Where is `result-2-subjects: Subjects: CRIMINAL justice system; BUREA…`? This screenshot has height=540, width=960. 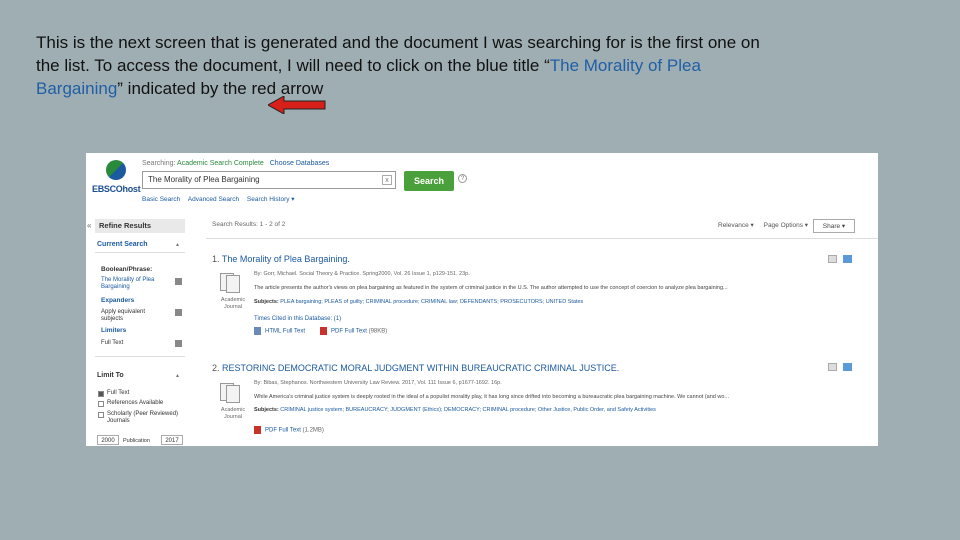
result-2-subjects: Subjects: CRIMINAL justice system; BUREA… is located at coordinates (455, 410).